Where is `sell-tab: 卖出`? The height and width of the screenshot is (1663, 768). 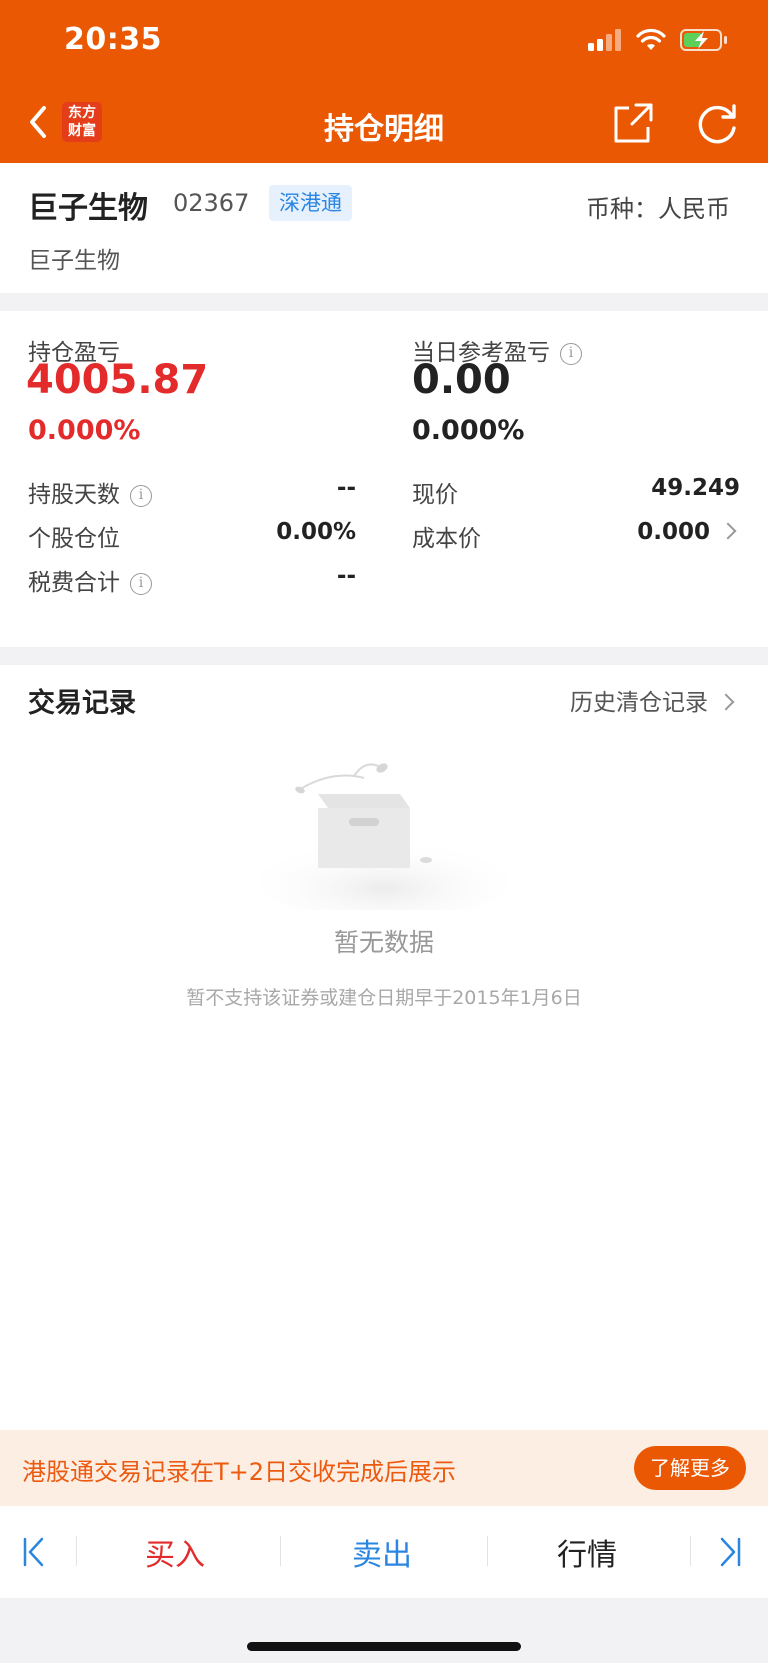
sell-tab: 卖出 is located at coordinates (382, 1552).